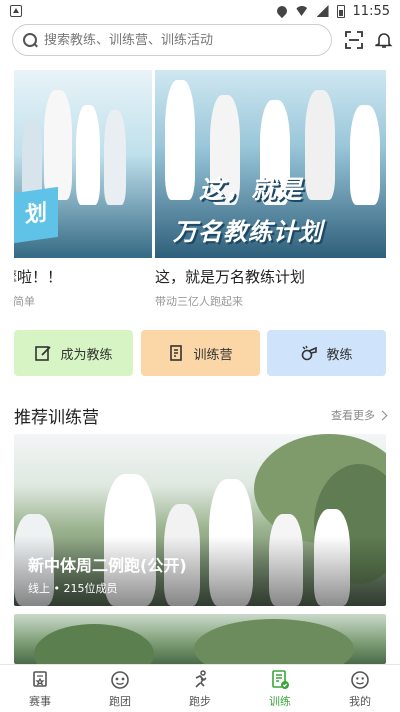 The image size is (400, 712). What do you see at coordinates (280, 701) in the screenshot?
I see `nav-label: 训练` at bounding box center [280, 701].